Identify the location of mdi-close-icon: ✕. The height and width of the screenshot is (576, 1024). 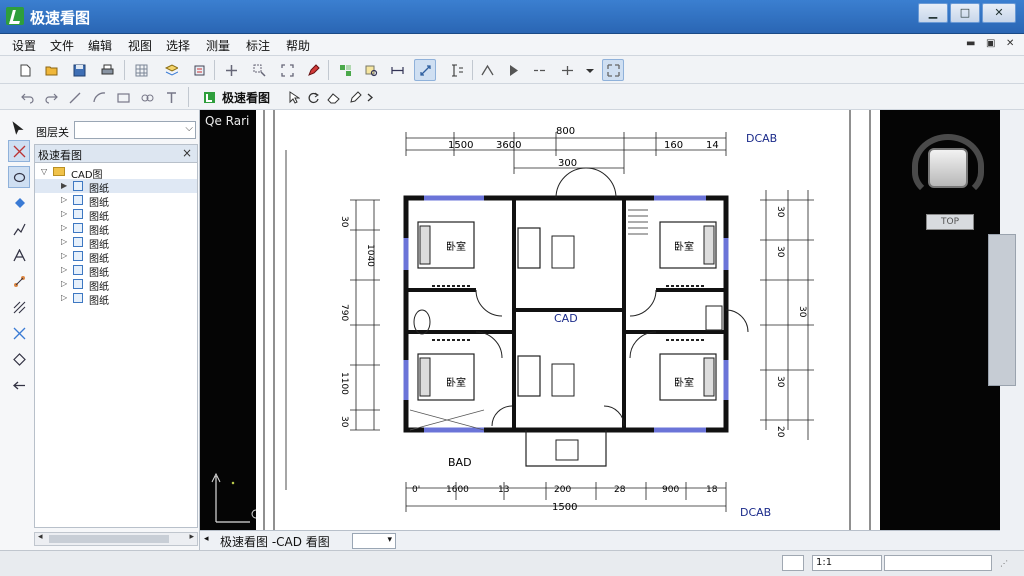
(1010, 43).